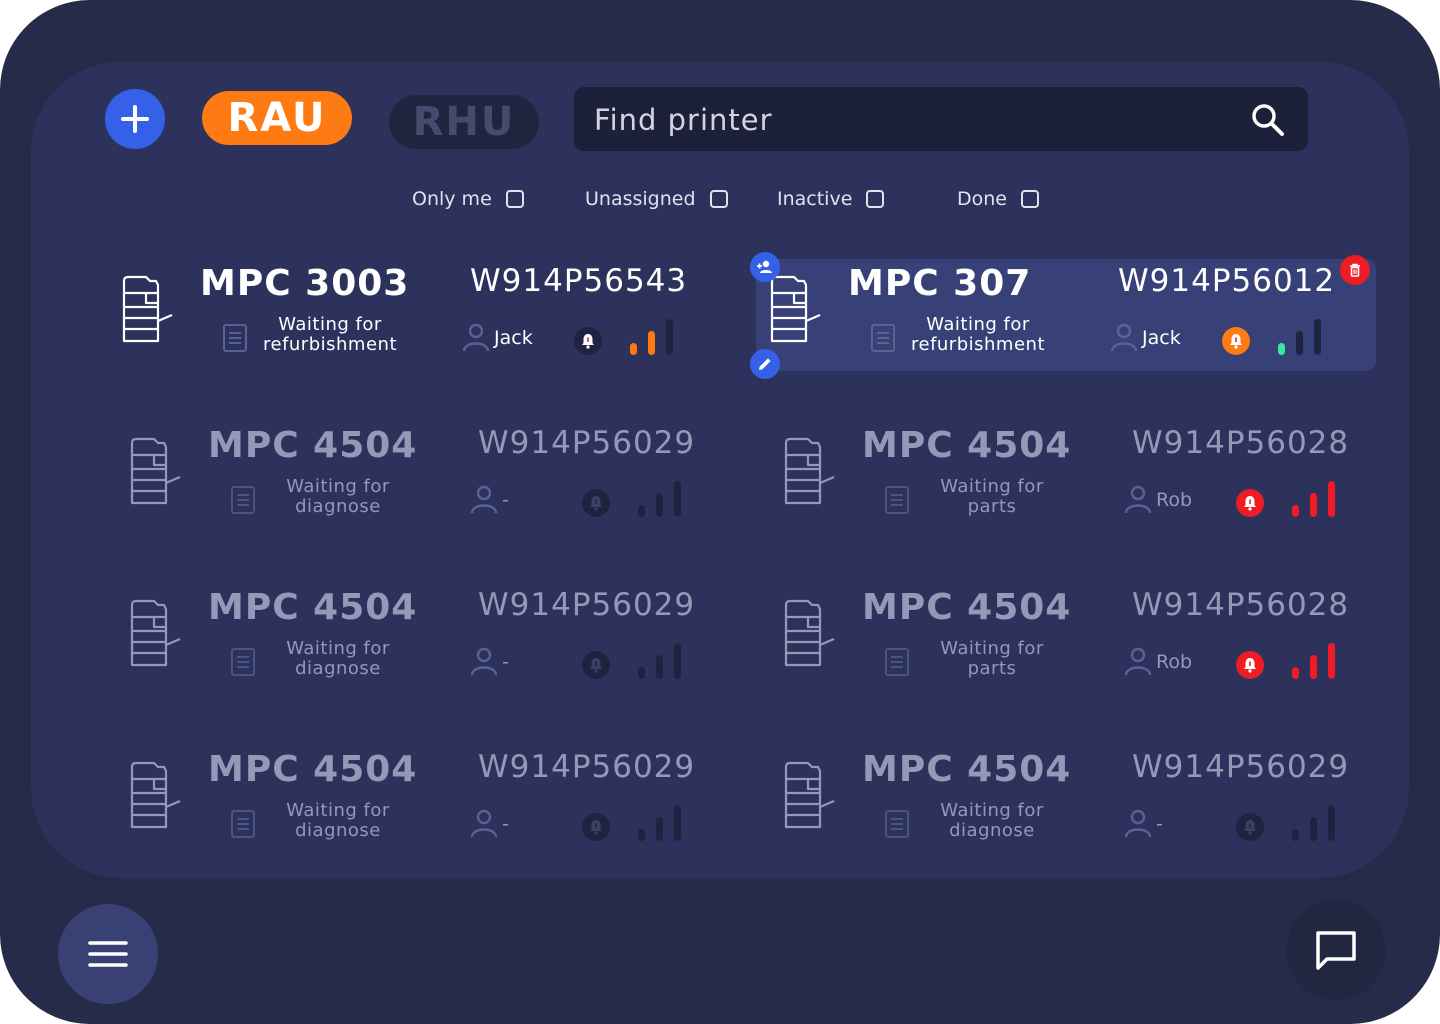  What do you see at coordinates (875, 199) in the screenshot?
I see `inactive-checkbox` at bounding box center [875, 199].